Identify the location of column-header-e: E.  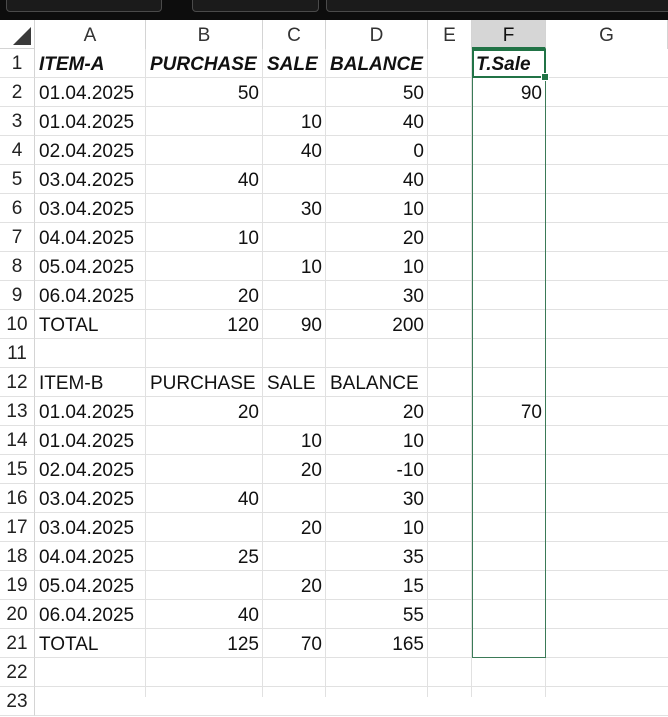
(450, 34).